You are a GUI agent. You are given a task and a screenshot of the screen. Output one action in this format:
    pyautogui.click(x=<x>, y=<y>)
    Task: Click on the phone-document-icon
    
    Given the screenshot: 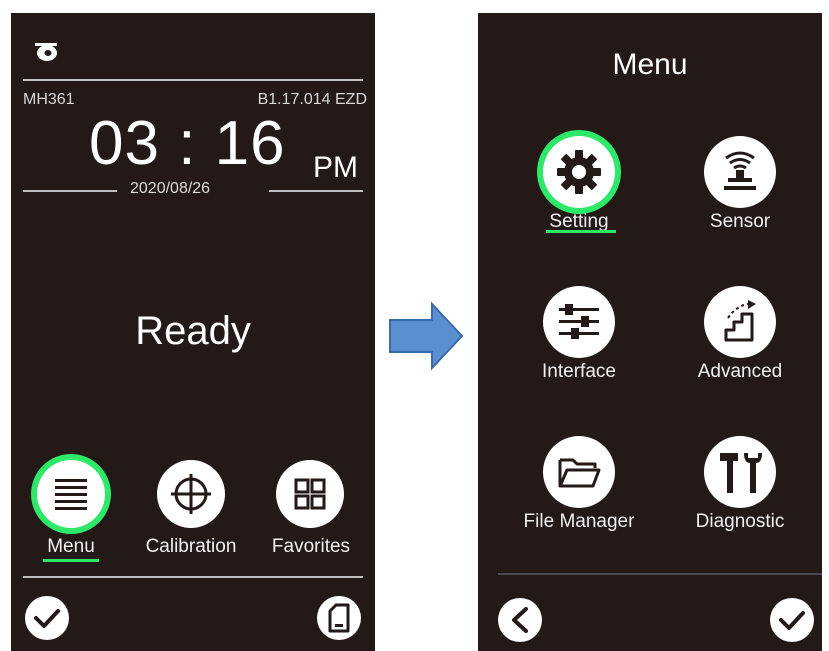 What is the action you would take?
    pyautogui.click(x=339, y=618)
    